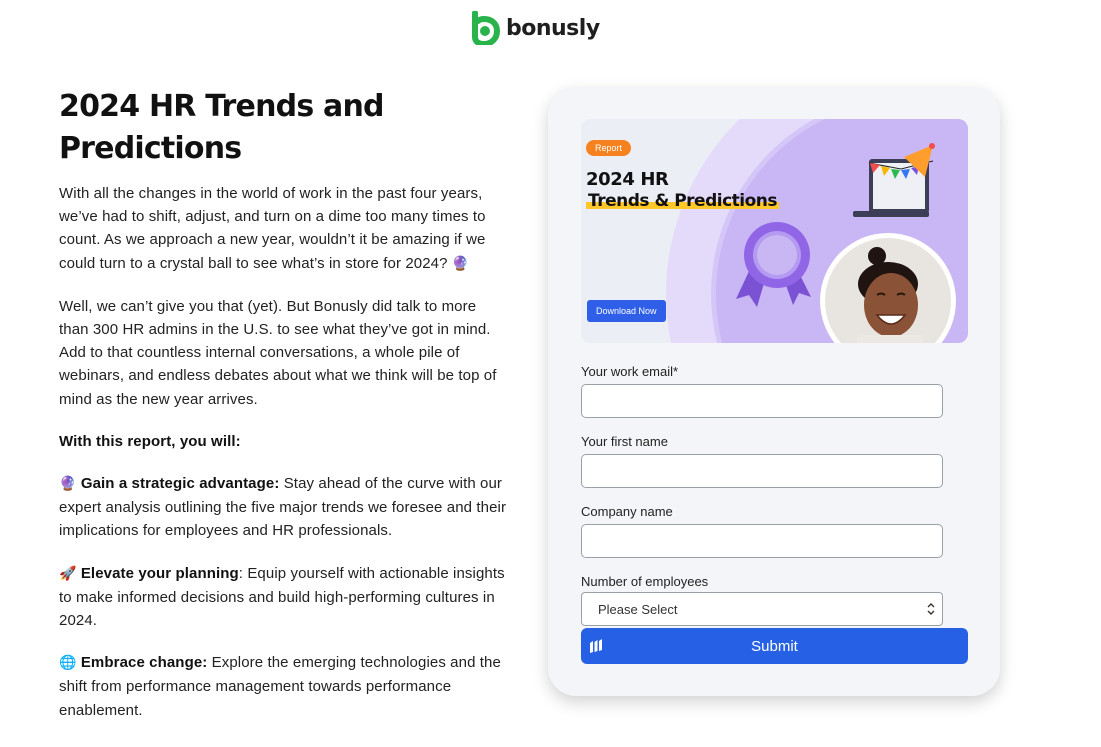  I want to click on company-field, so click(762, 541).